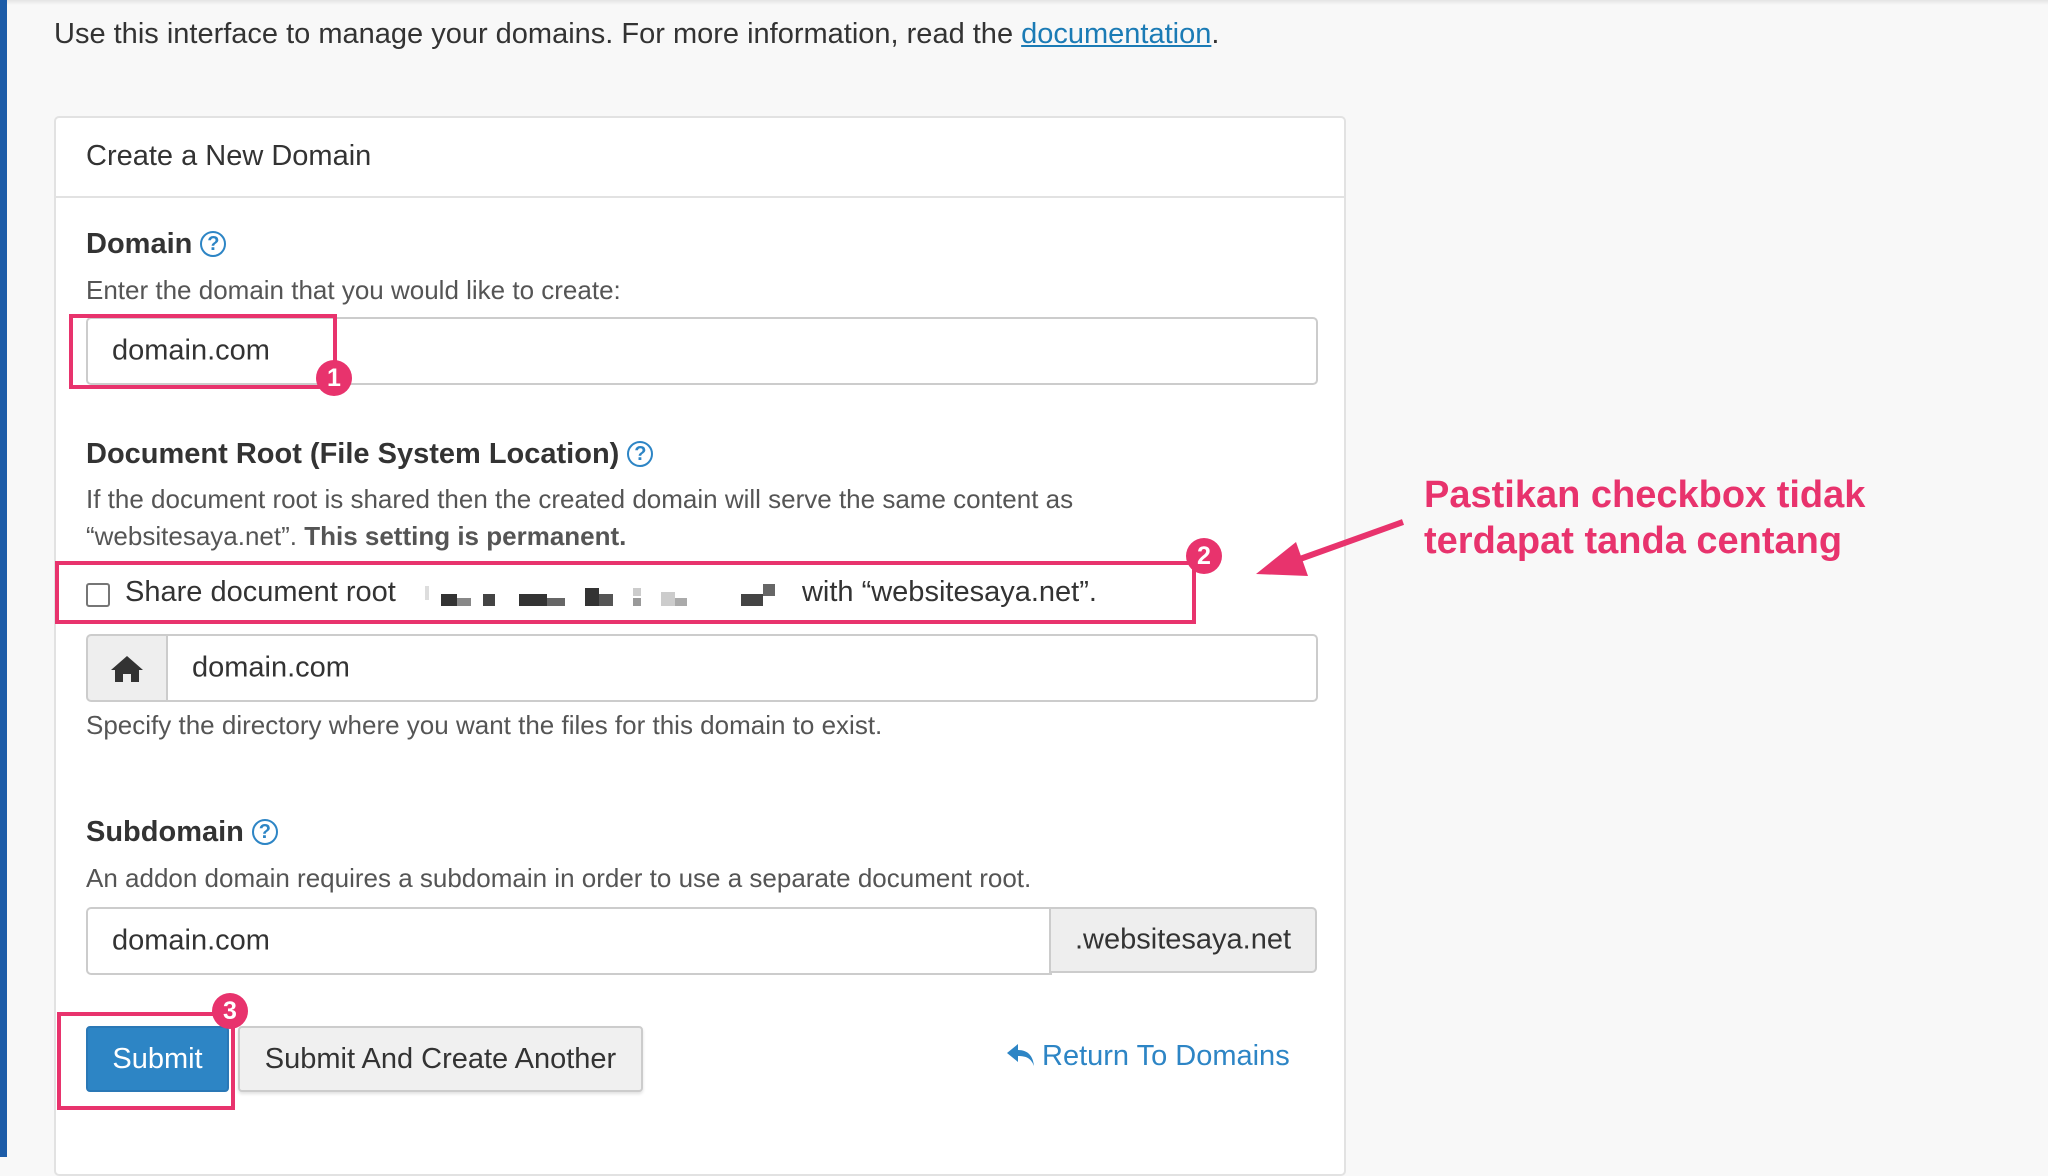  Describe the element at coordinates (742, 668) in the screenshot. I see `document-root-input: domain.com` at that location.